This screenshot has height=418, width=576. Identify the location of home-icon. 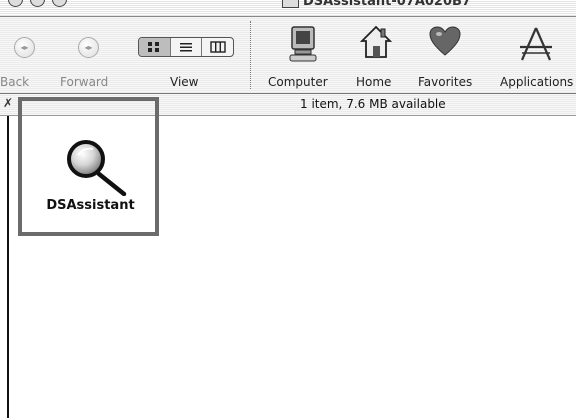
(376, 41).